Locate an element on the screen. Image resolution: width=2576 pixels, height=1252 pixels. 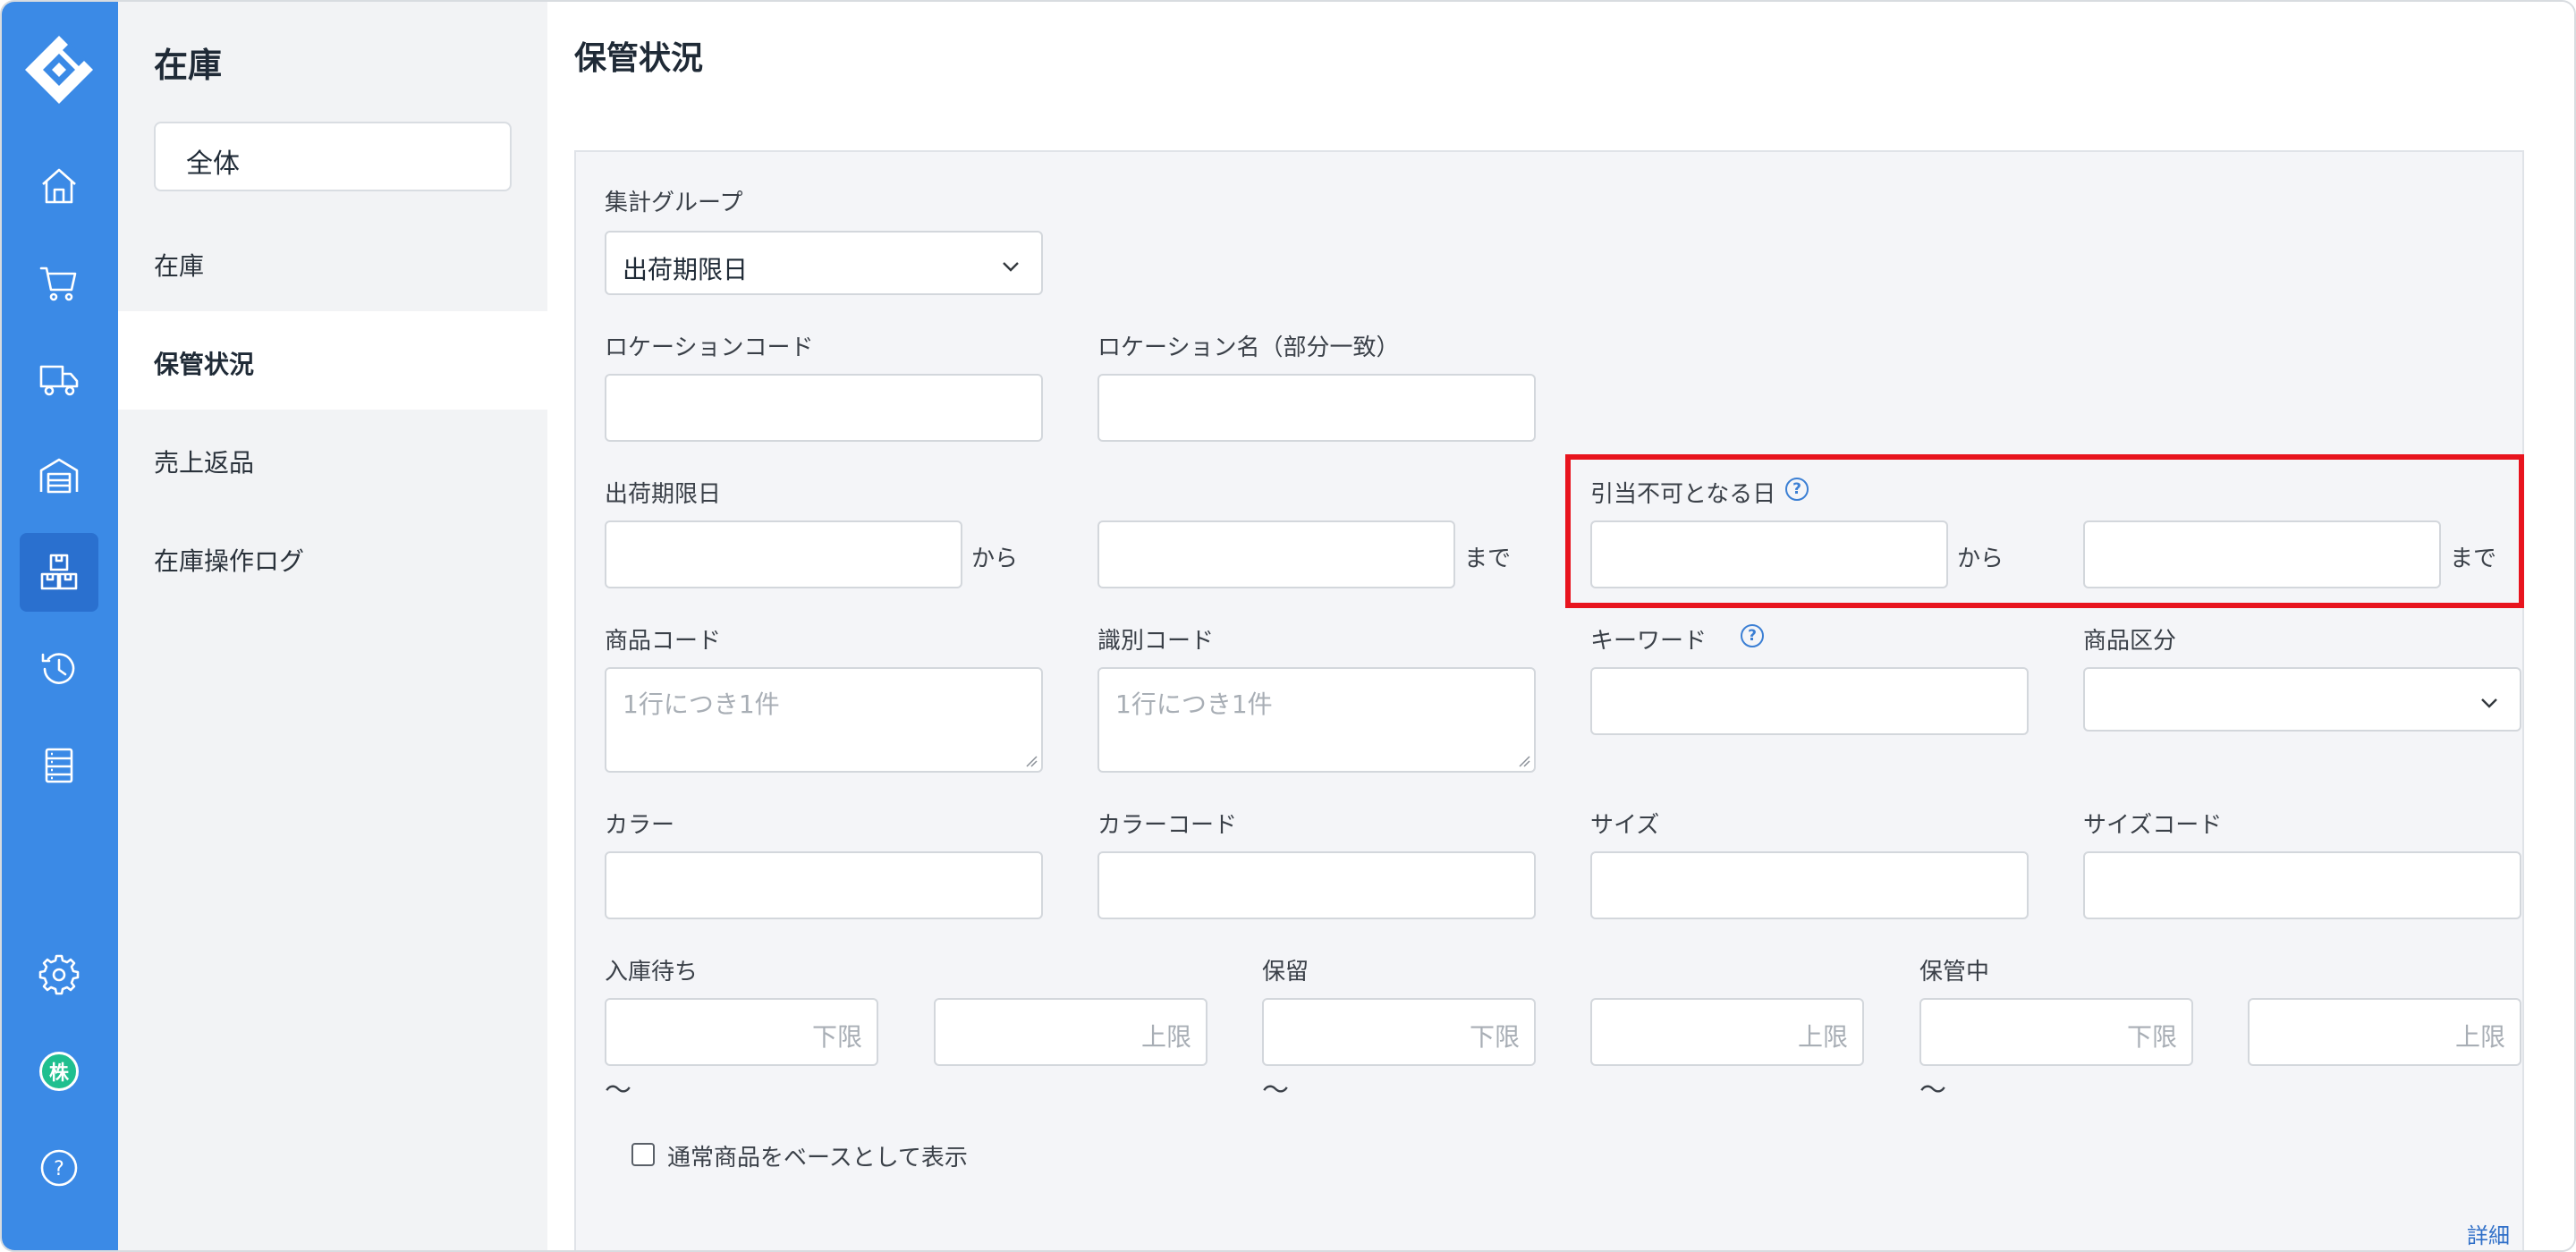
group-label: 集計グループ is located at coordinates (674, 203).